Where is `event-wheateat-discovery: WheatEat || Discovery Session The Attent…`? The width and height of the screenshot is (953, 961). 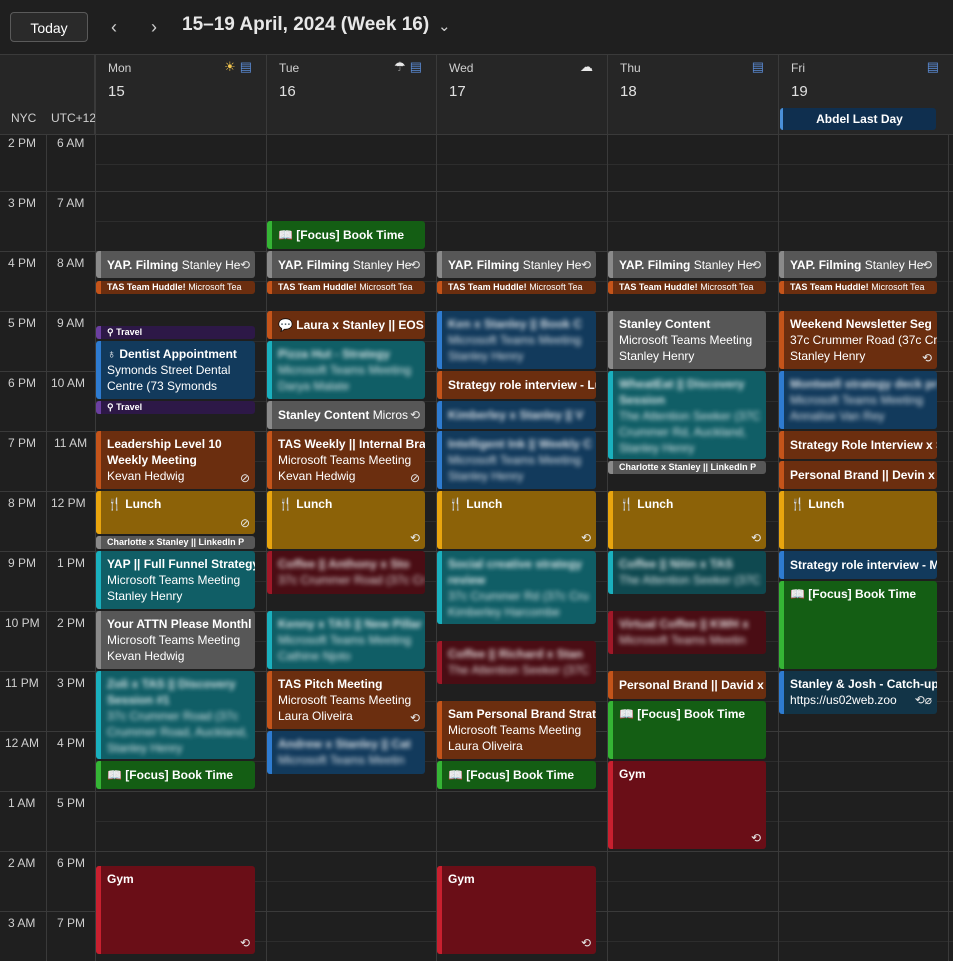
event-wheateat-discovery: WheatEat || Discovery Session The Attent… is located at coordinates (687, 415).